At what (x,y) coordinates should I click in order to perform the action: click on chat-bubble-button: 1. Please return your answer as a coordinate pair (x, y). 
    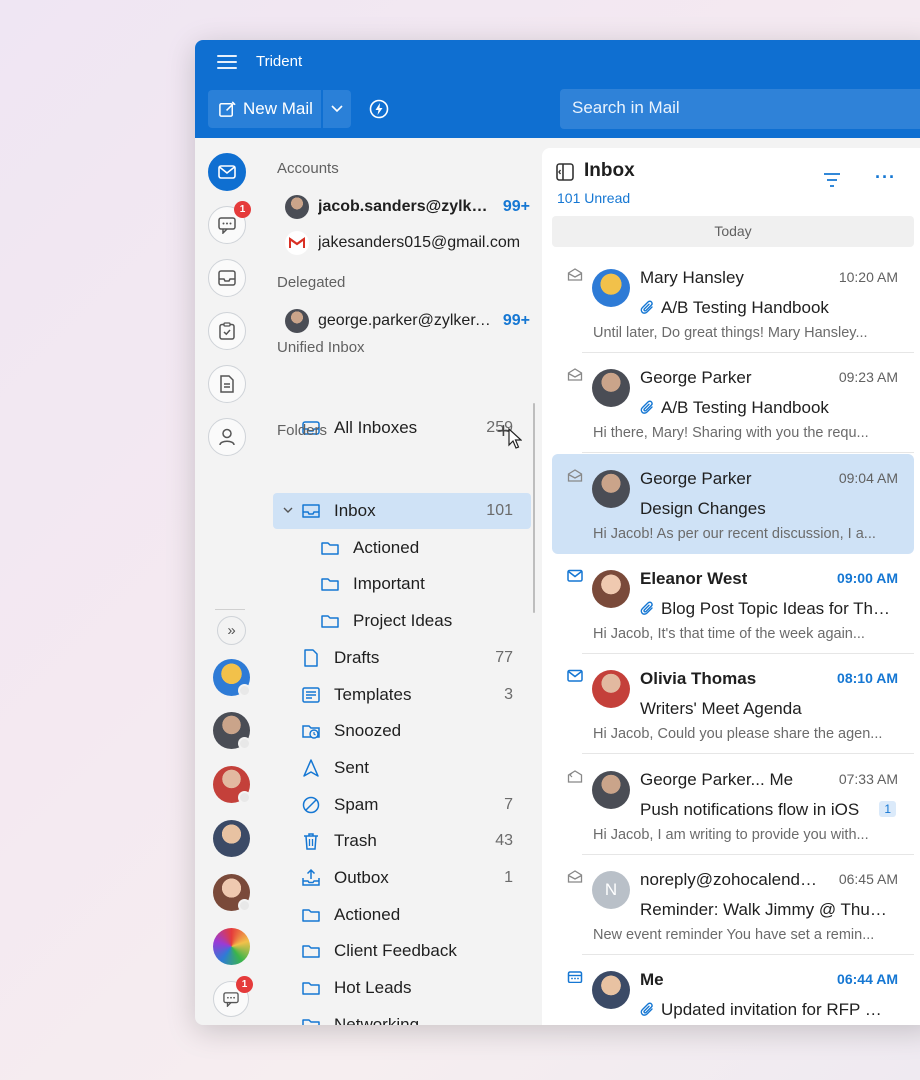
    Looking at the image, I should click on (233, 996).